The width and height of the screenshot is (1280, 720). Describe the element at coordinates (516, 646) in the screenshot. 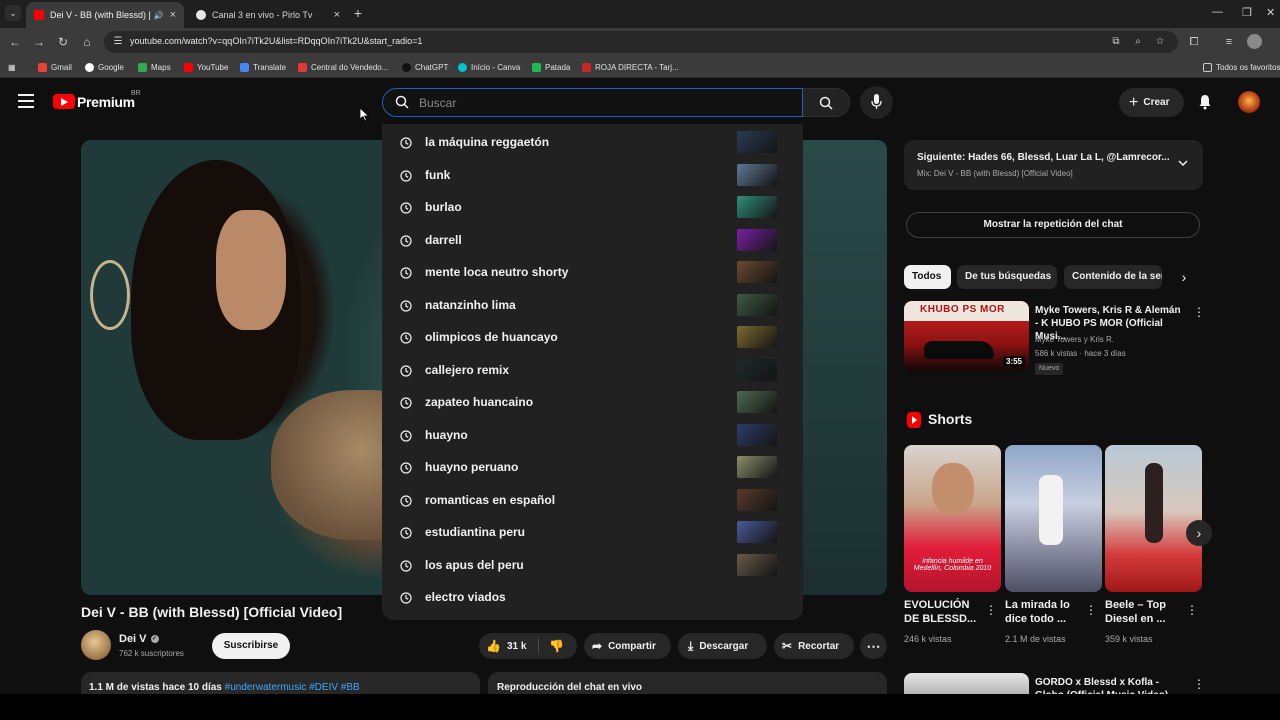

I see `like-count: 31 k` at that location.